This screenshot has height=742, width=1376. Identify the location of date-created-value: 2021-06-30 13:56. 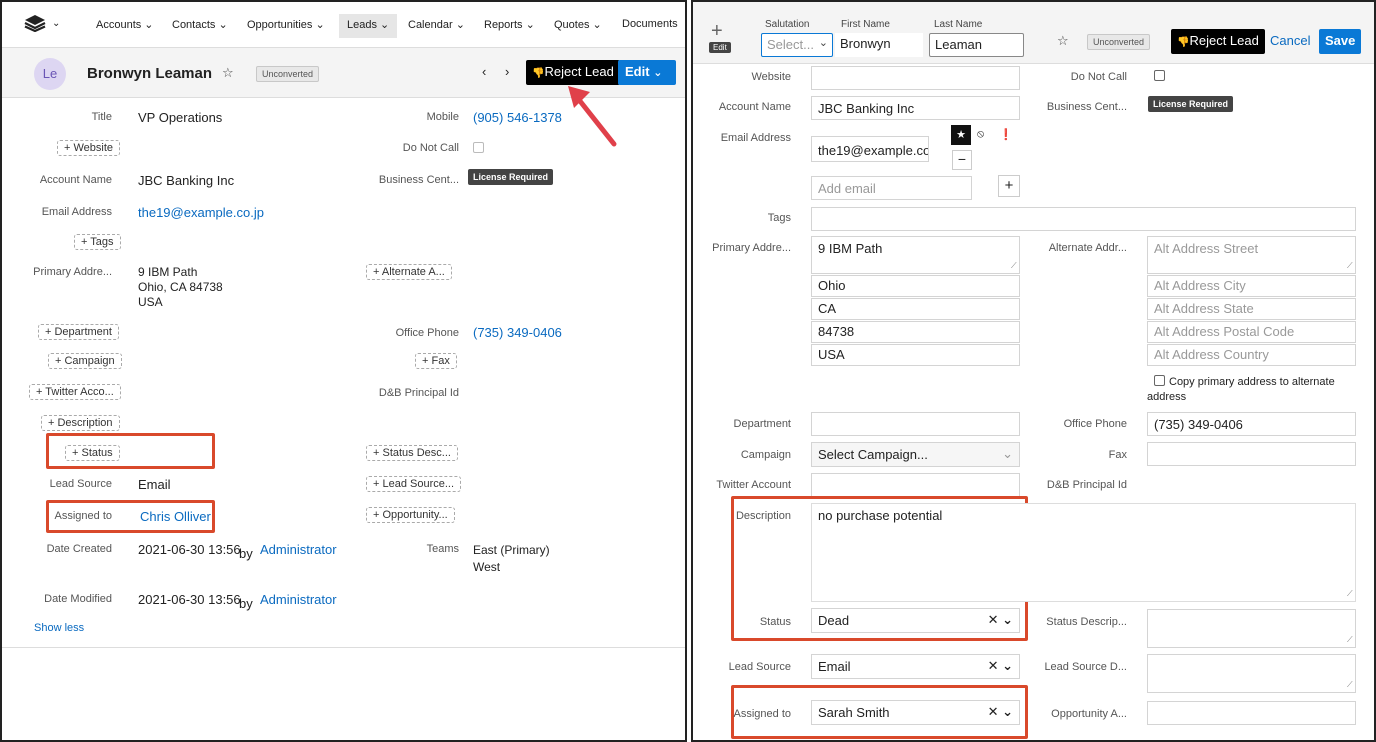
(189, 549).